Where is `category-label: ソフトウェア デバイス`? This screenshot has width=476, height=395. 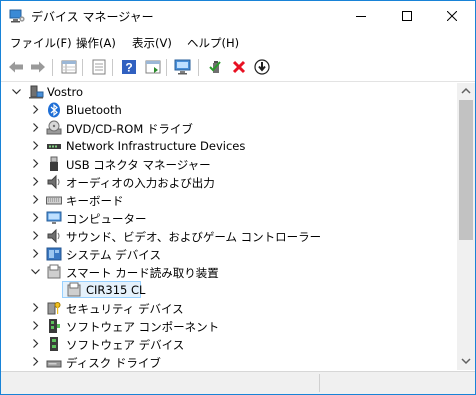
category-label: ソフトウェア デバイス is located at coordinates (125, 345).